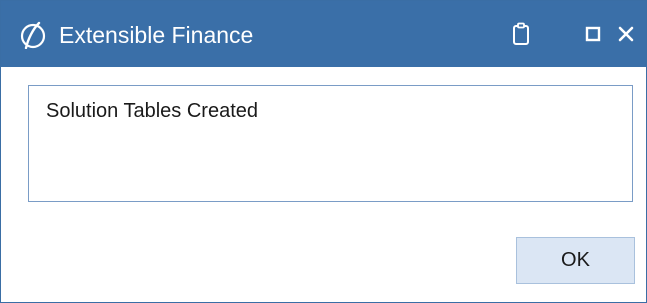 This screenshot has width=647, height=303. What do you see at coordinates (626, 34) in the screenshot?
I see `close-icon` at bounding box center [626, 34].